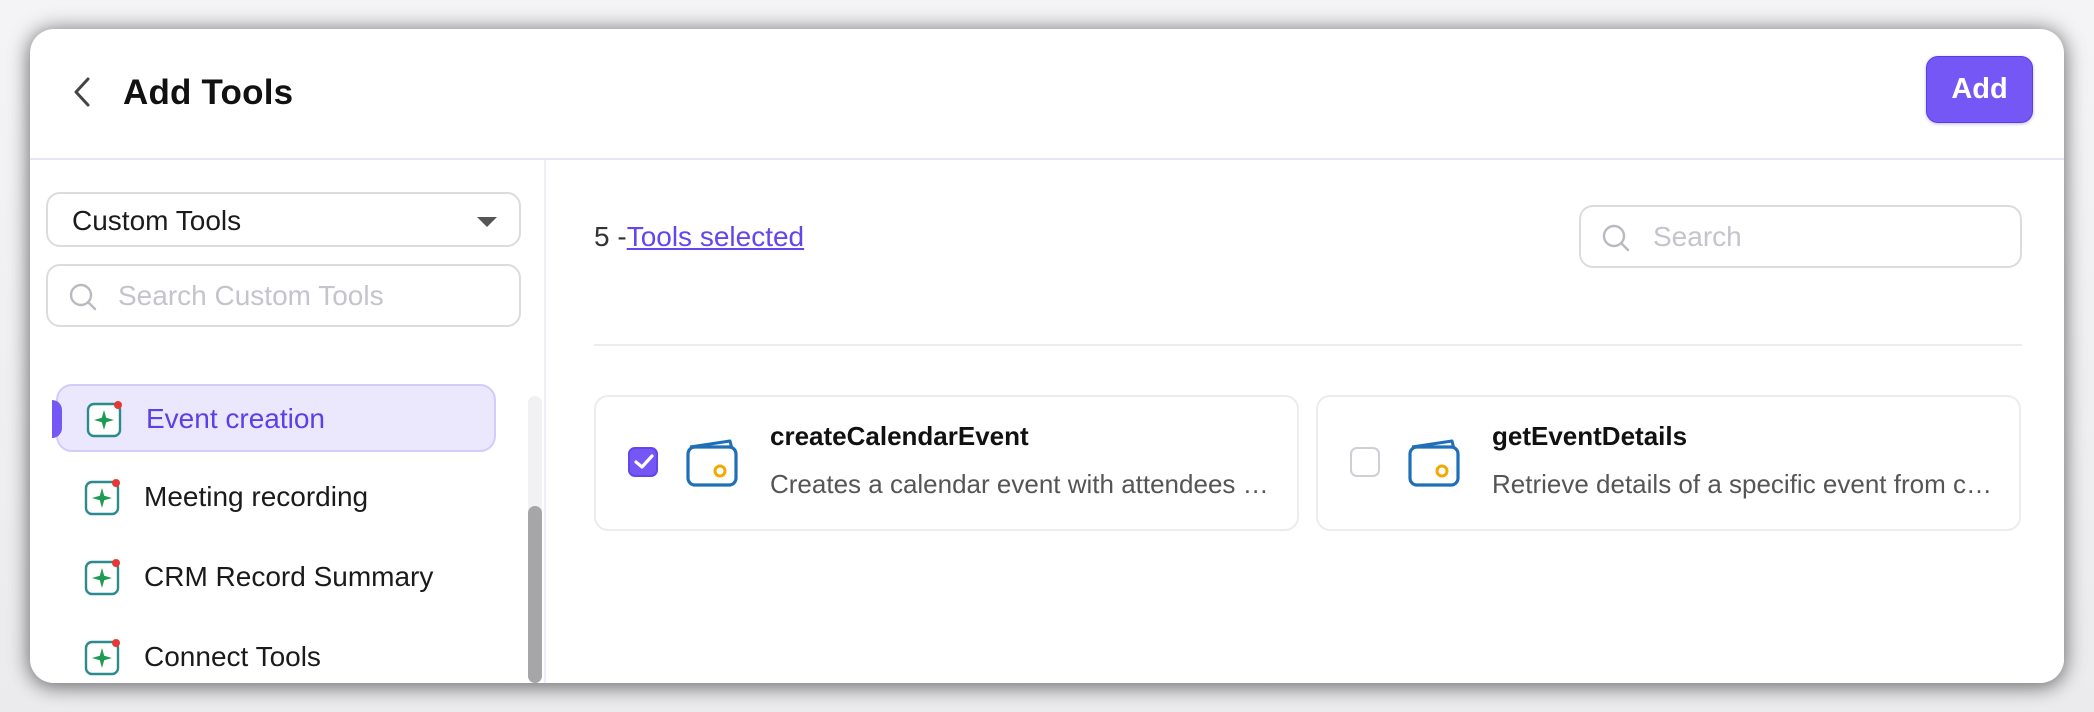 This screenshot has height=712, width=2094. I want to click on sidebar-search-box, so click(283, 295).